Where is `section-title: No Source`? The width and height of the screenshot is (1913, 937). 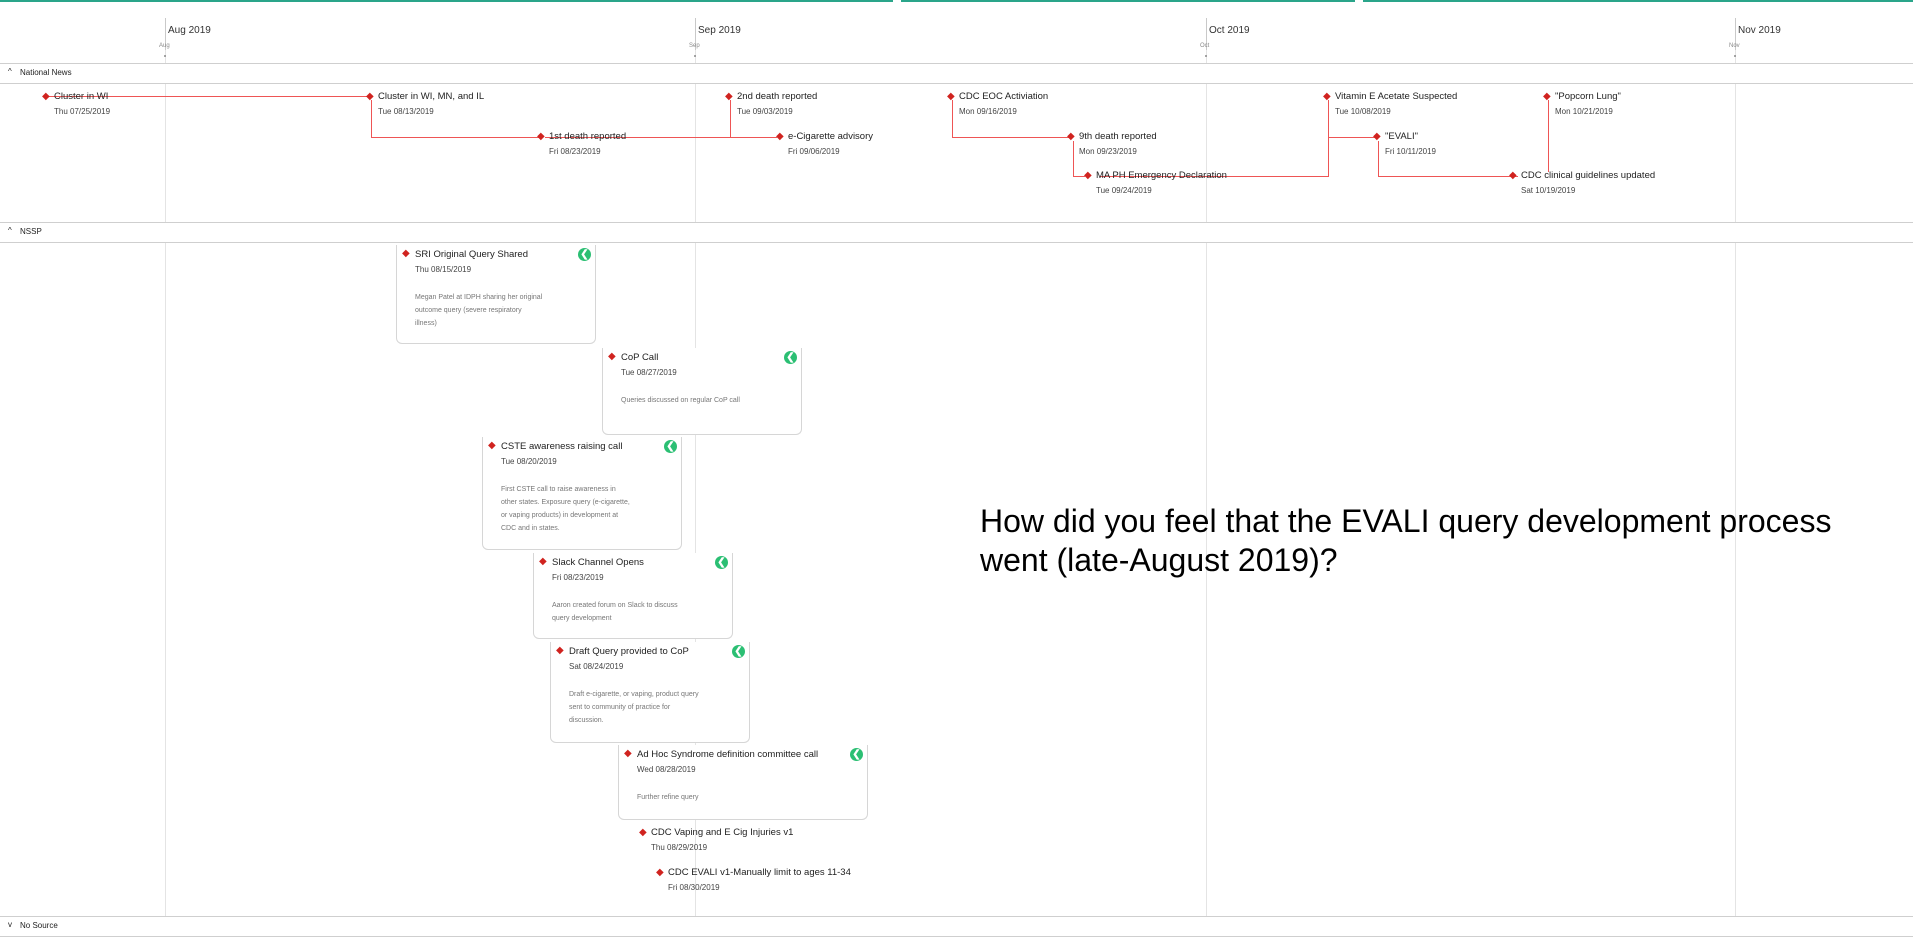
section-title: No Source is located at coordinates (39, 925).